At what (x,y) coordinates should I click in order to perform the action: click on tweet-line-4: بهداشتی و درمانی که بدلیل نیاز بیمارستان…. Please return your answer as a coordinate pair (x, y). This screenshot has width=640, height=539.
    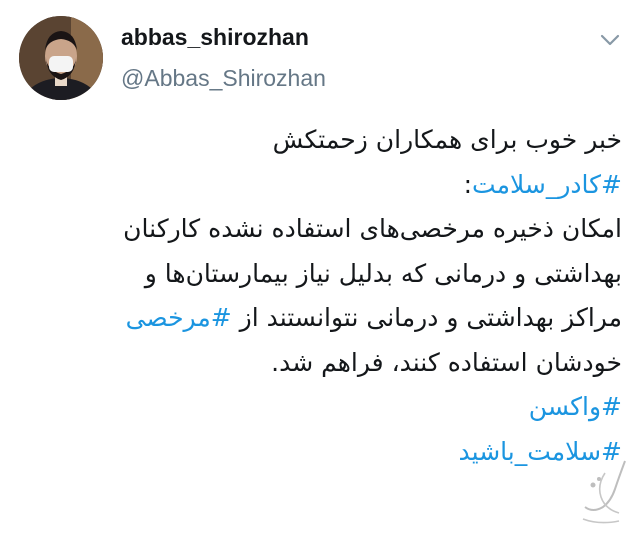
    Looking at the image, I should click on (383, 273).